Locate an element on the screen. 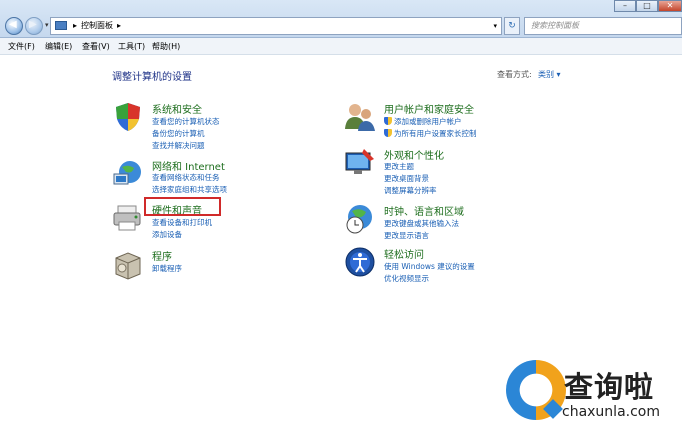 The width and height of the screenshot is (682, 447). minimize-button: – is located at coordinates (625, 6).